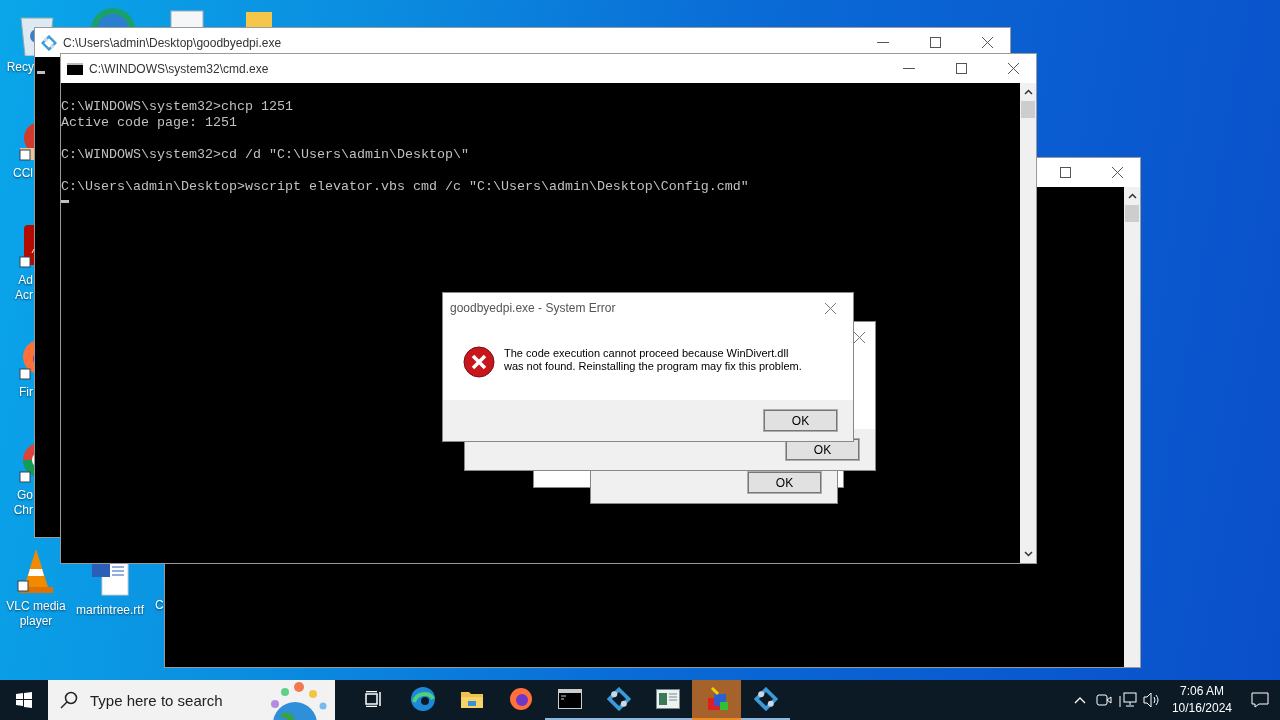  I want to click on error-message: The code execution cannot proceed because WinDivert.dll was not found. Reinstalling the program may fix this problem., so click(653, 360).